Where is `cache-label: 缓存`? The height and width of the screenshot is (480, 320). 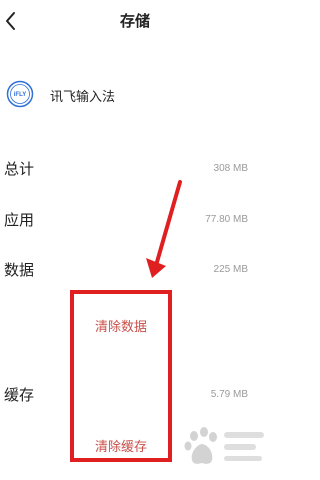
cache-label: 缓存 is located at coordinates (19, 395).